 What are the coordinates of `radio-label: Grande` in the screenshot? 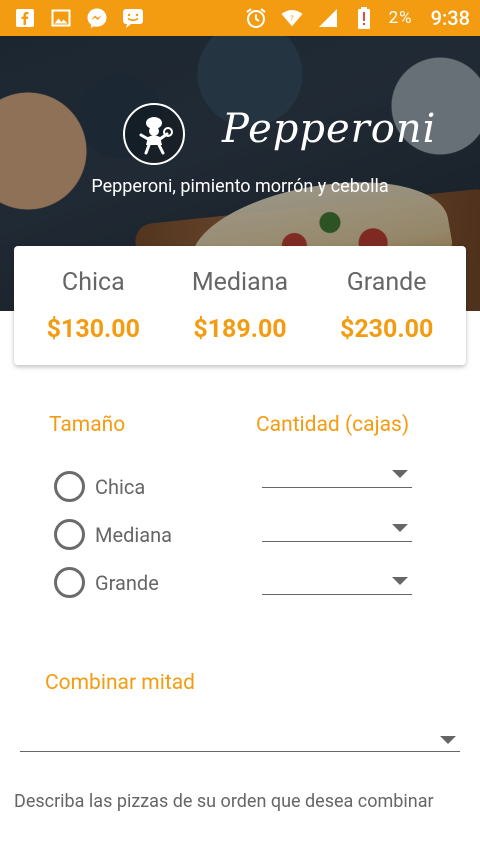 It's located at (127, 582).